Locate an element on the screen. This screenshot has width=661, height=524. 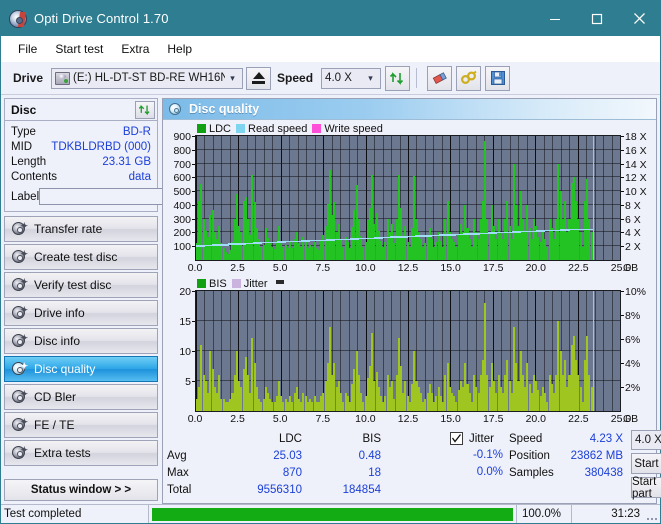
sidebar-item-cd-bler: ✦ CD Bler is located at coordinates (81, 397).